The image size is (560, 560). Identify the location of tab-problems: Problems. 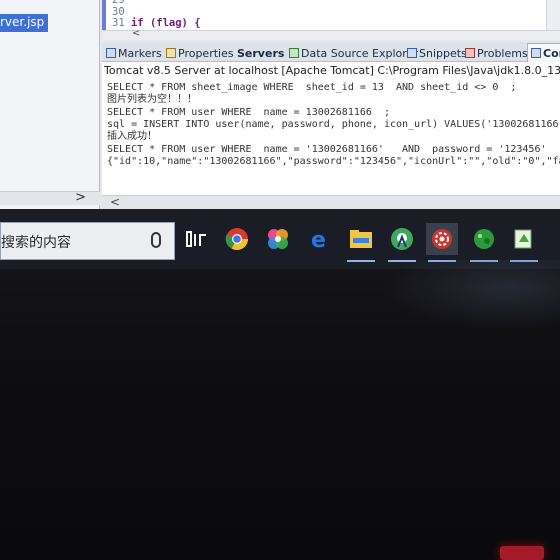
(496, 53).